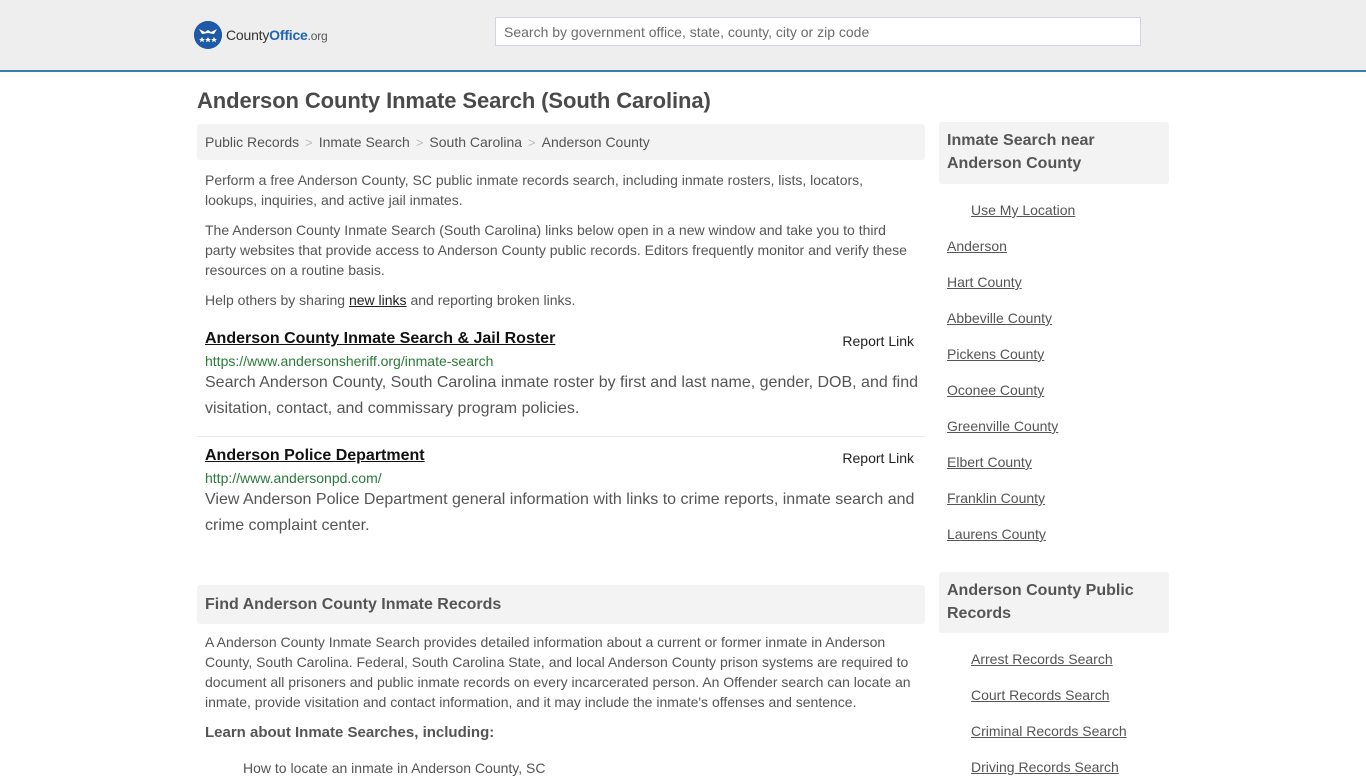 This screenshot has width=1366, height=776. Describe the element at coordinates (475, 142) in the screenshot. I see `breadcrumb-south-carolina: South Carolina` at that location.